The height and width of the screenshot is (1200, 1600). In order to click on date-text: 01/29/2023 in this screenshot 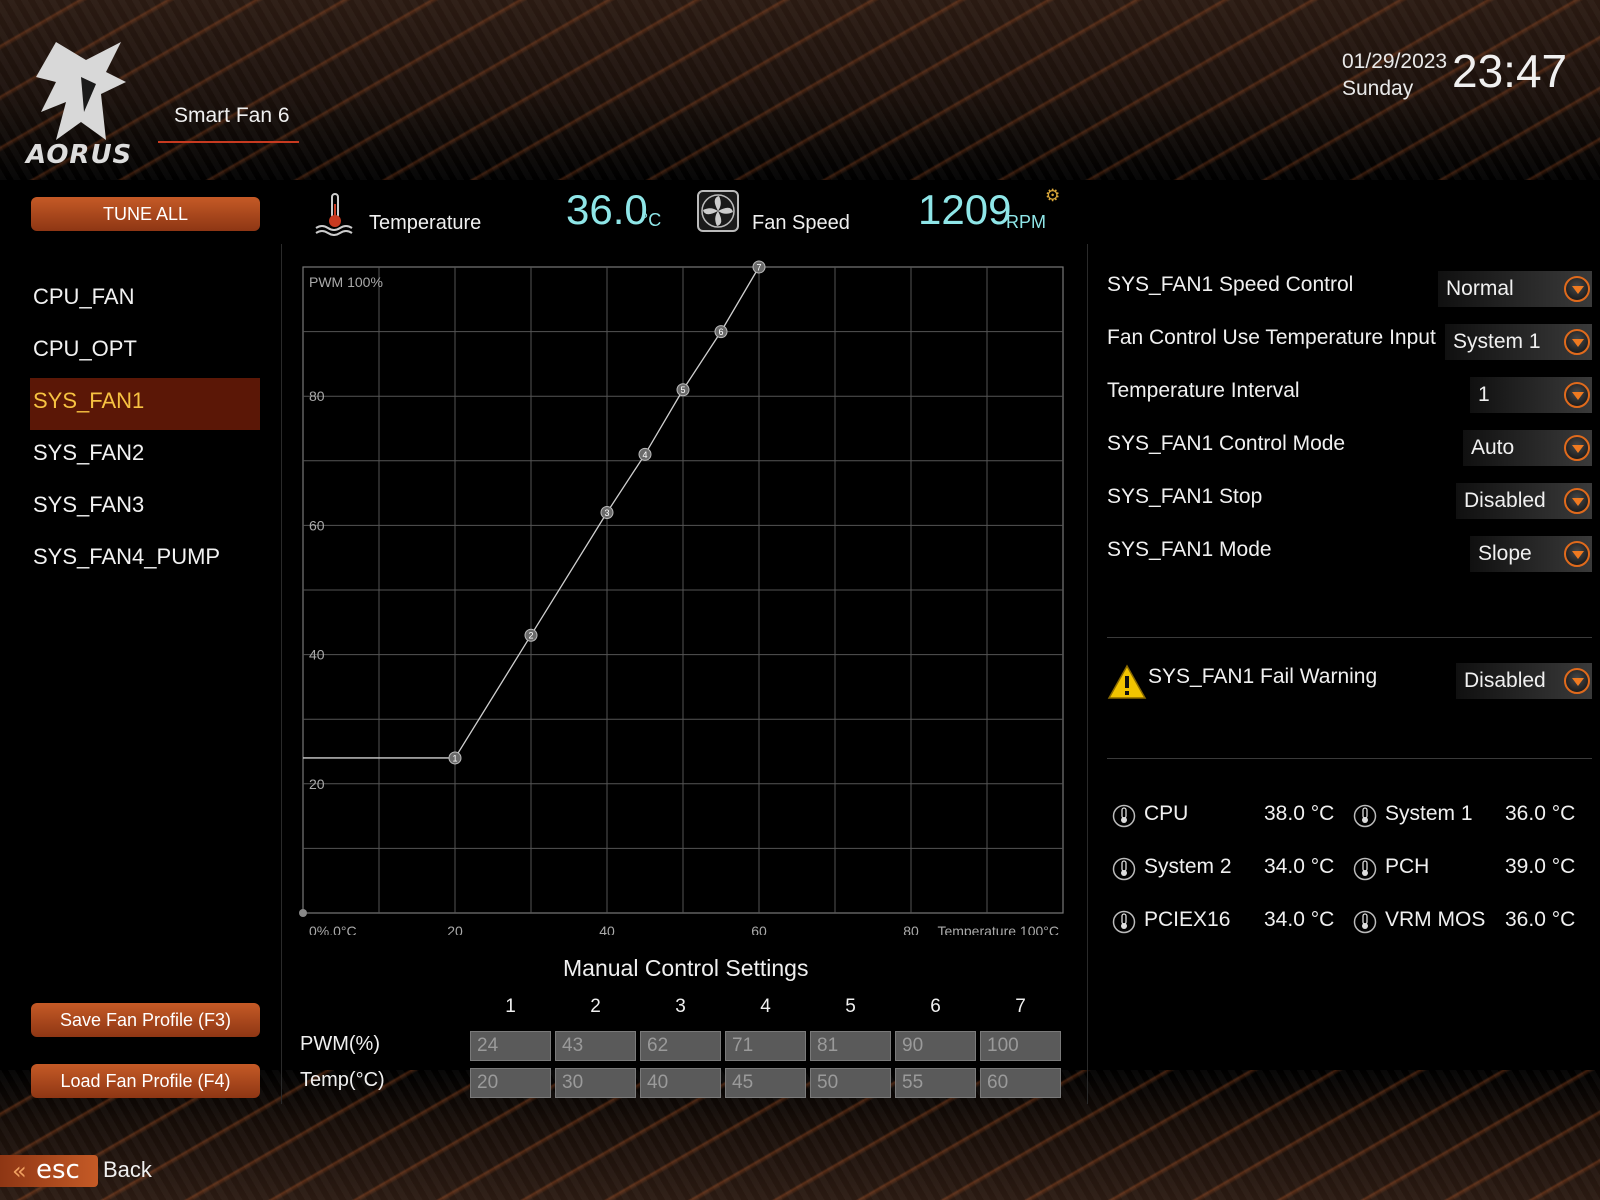, I will do `click(1395, 61)`.